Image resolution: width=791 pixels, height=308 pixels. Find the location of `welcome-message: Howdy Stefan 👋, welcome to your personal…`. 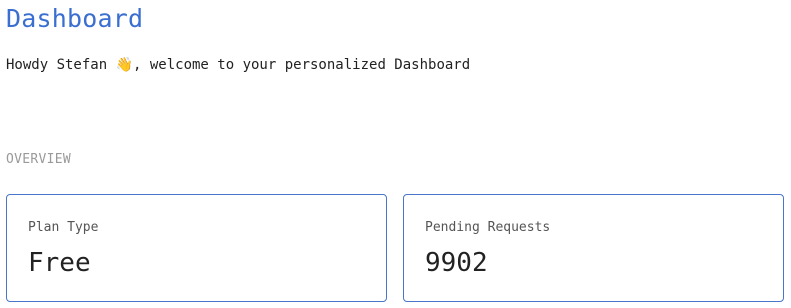

welcome-message: Howdy Stefan 👋, welcome to your personal… is located at coordinates (238, 65).